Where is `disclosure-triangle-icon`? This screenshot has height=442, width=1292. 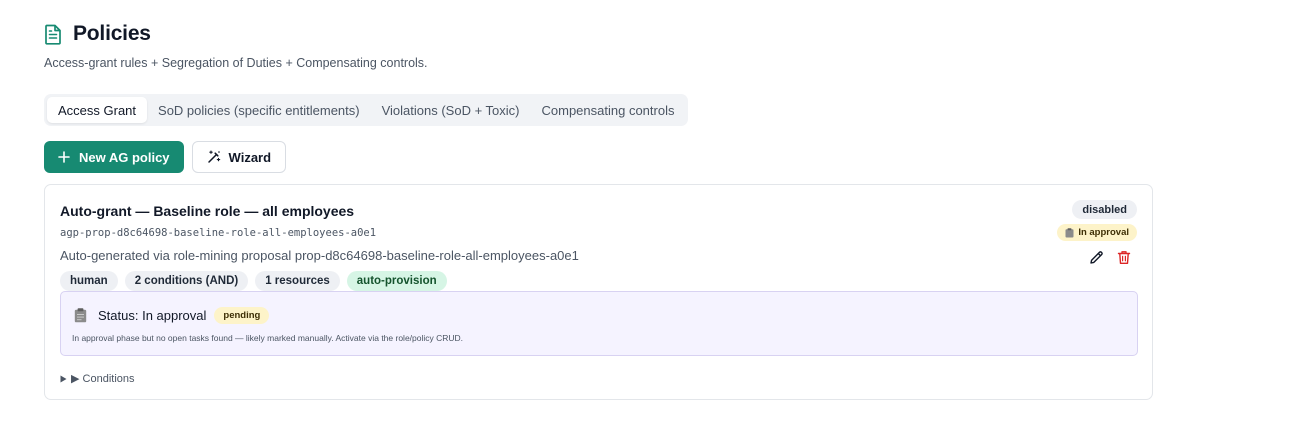
disclosure-triangle-icon is located at coordinates (63, 378).